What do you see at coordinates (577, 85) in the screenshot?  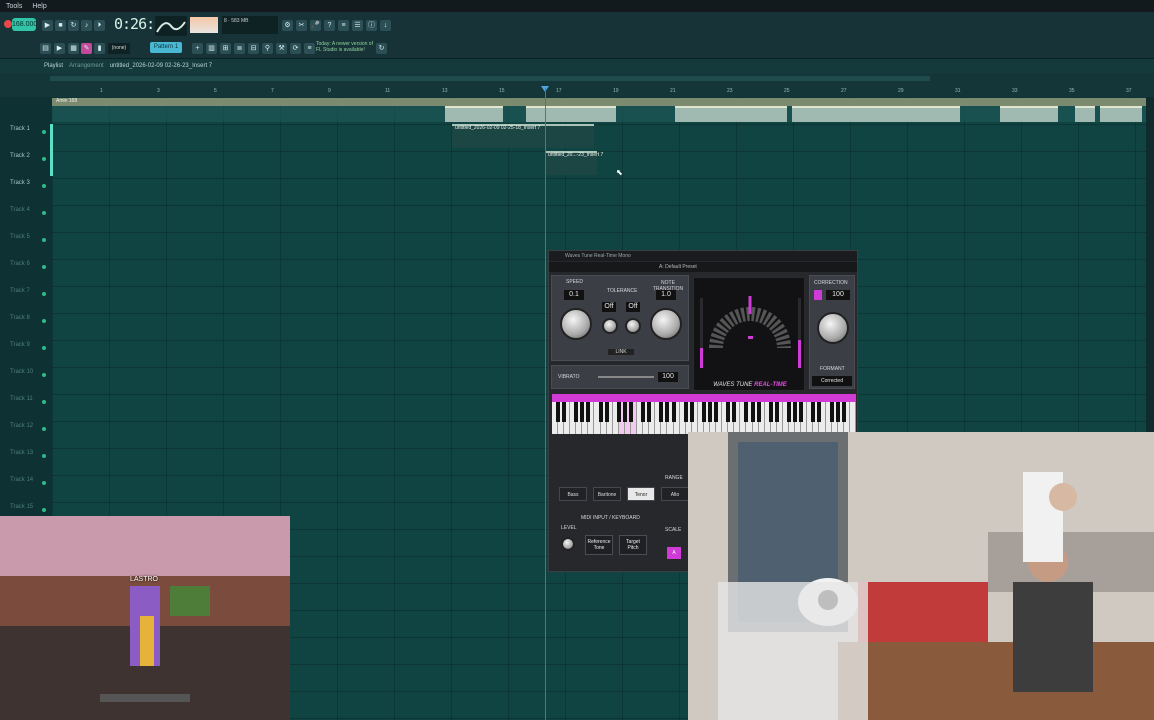 I see `timeline-ruler` at bounding box center [577, 85].